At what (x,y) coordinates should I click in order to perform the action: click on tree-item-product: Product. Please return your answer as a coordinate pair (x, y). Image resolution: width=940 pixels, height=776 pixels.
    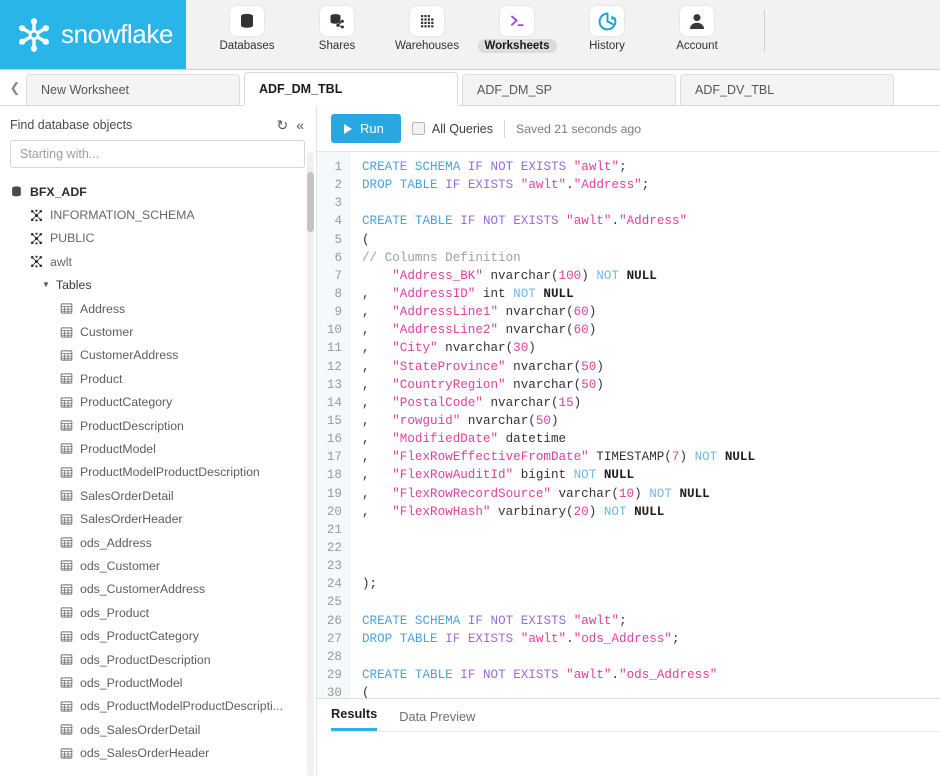
    Looking at the image, I should click on (158, 378).